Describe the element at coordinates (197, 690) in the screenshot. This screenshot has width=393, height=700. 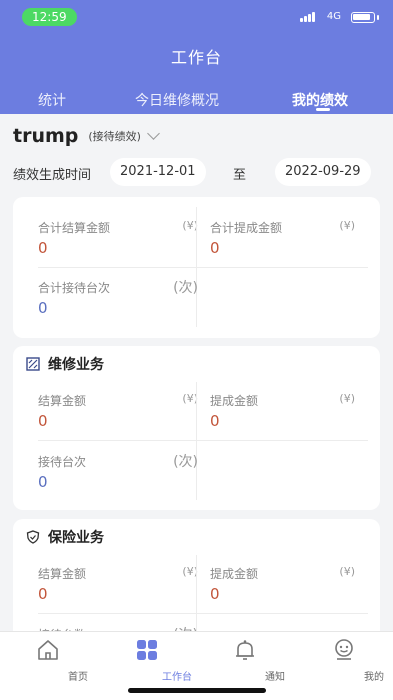
I see `home-indicator` at that location.